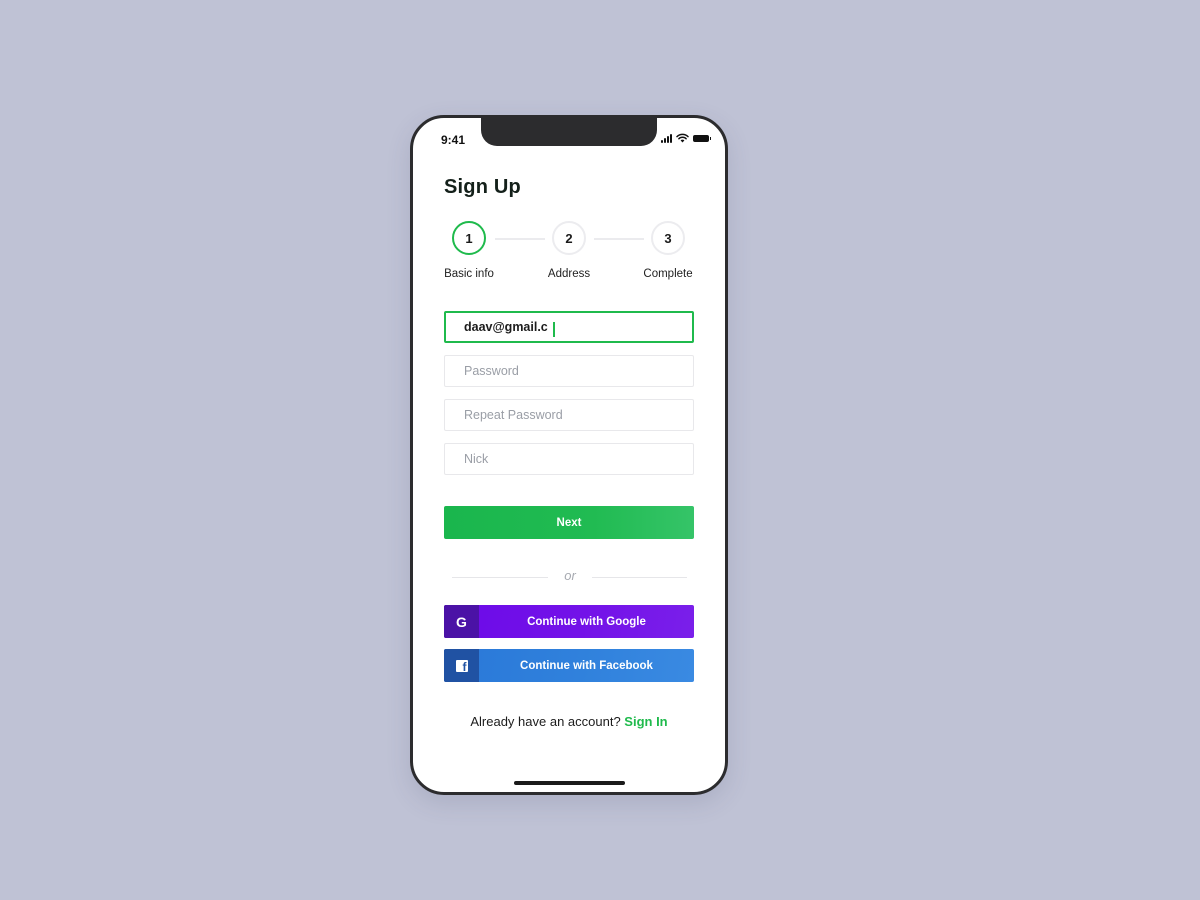 The image size is (1200, 900). What do you see at coordinates (453, 140) in the screenshot?
I see `status-time: 9:41` at bounding box center [453, 140].